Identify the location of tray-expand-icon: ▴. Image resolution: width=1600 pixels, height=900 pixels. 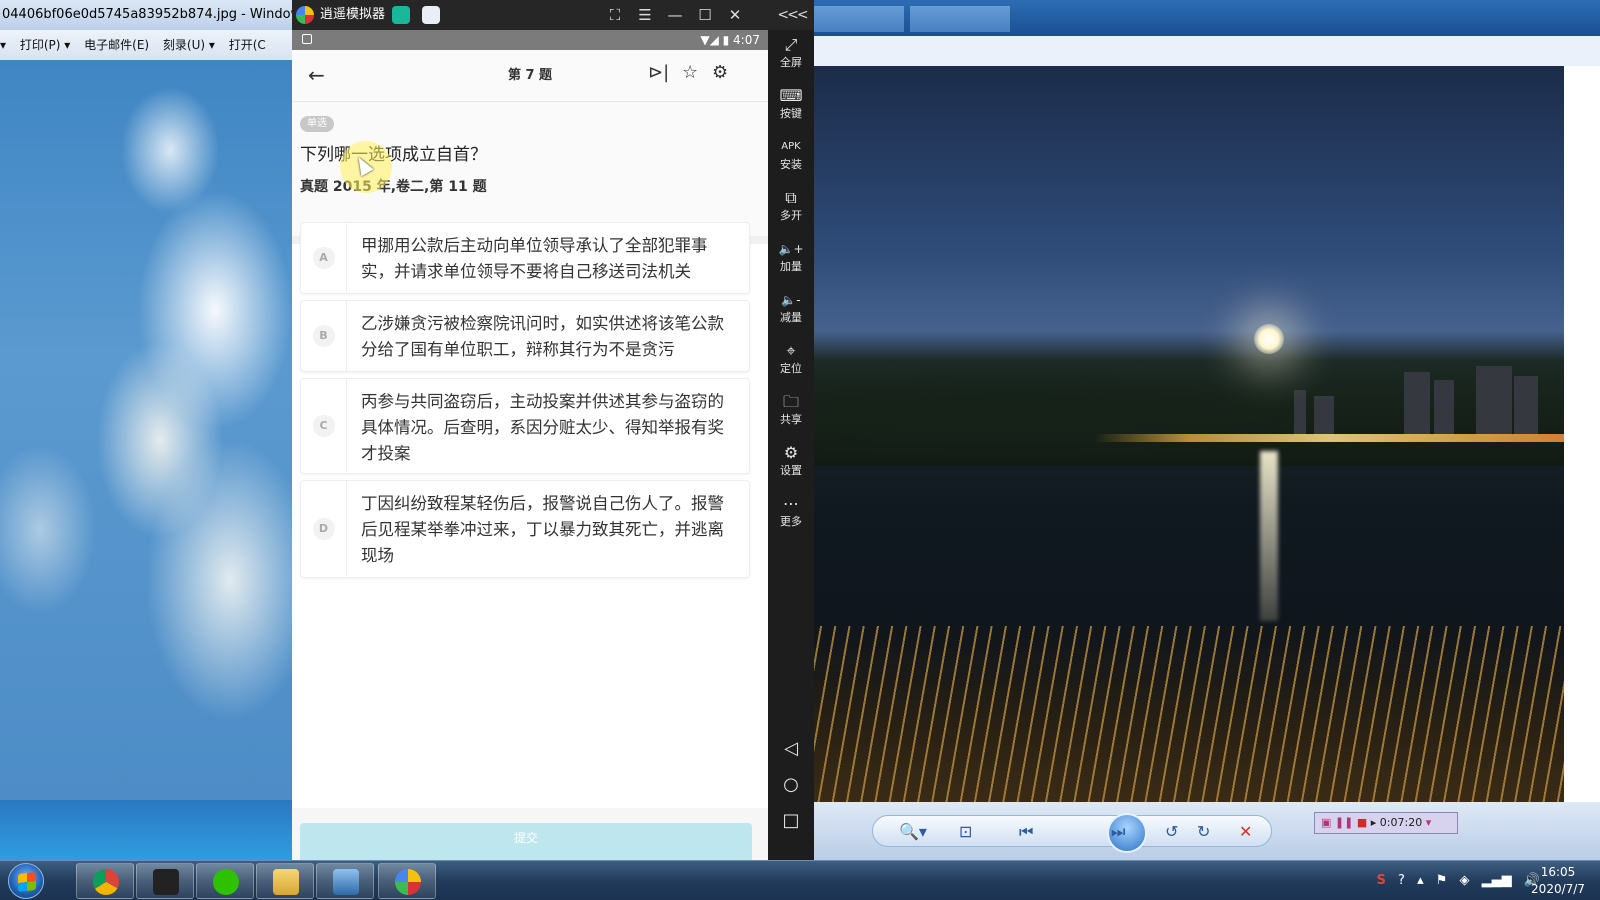
(1420, 880).